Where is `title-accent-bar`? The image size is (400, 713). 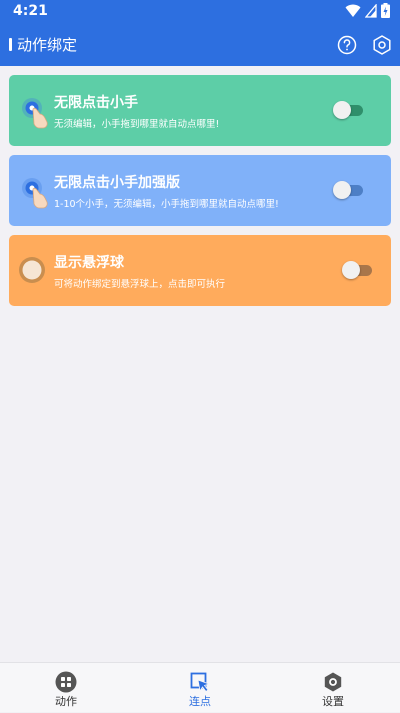 title-accent-bar is located at coordinates (10, 44).